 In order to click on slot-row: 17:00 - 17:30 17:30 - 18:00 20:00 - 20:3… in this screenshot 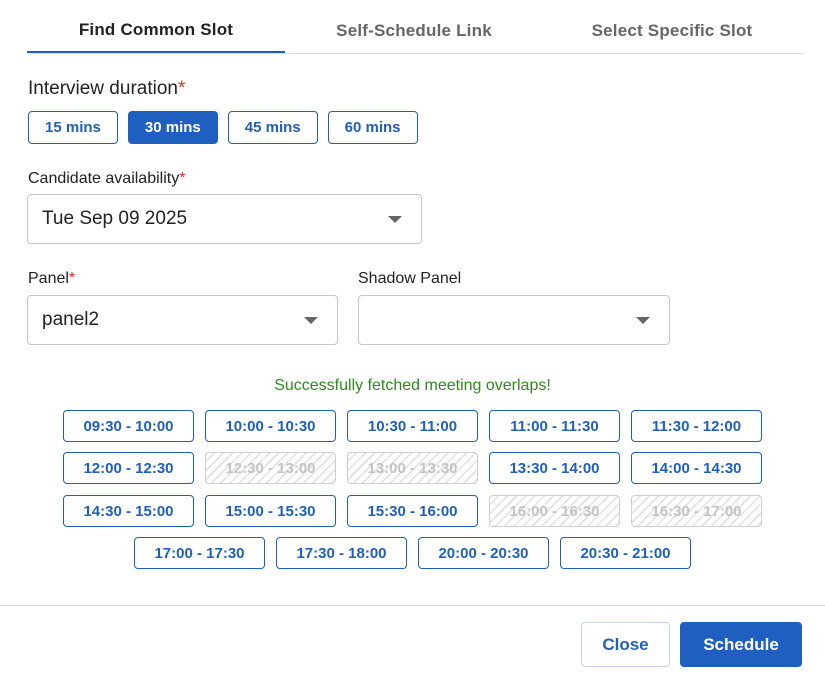, I will do `click(412, 553)`.